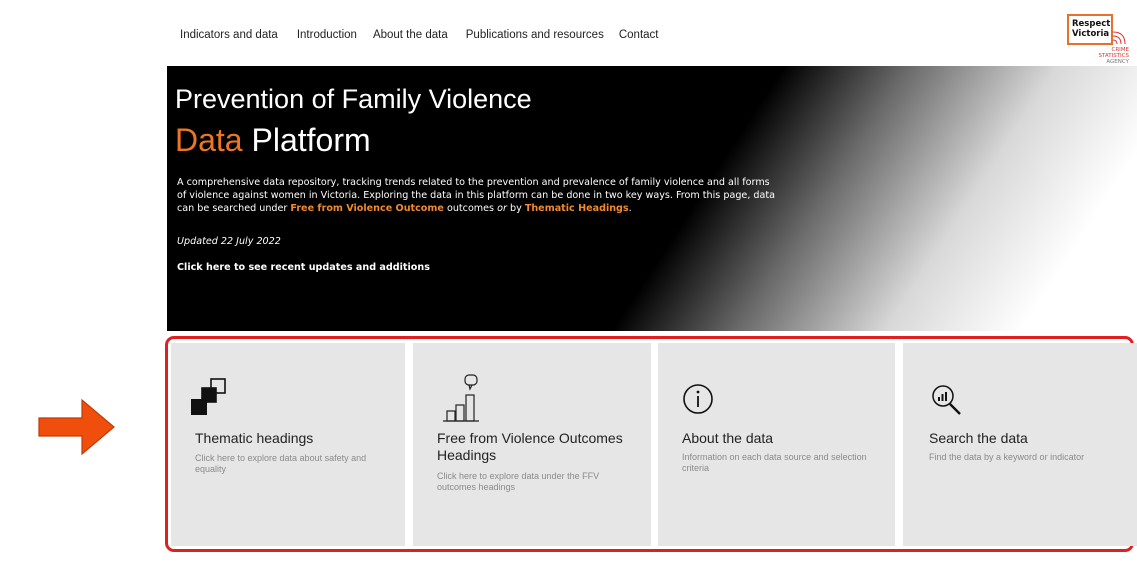 The image size is (1137, 567). What do you see at coordinates (410, 35) in the screenshot?
I see `nav-about-the-data: About the data` at bounding box center [410, 35].